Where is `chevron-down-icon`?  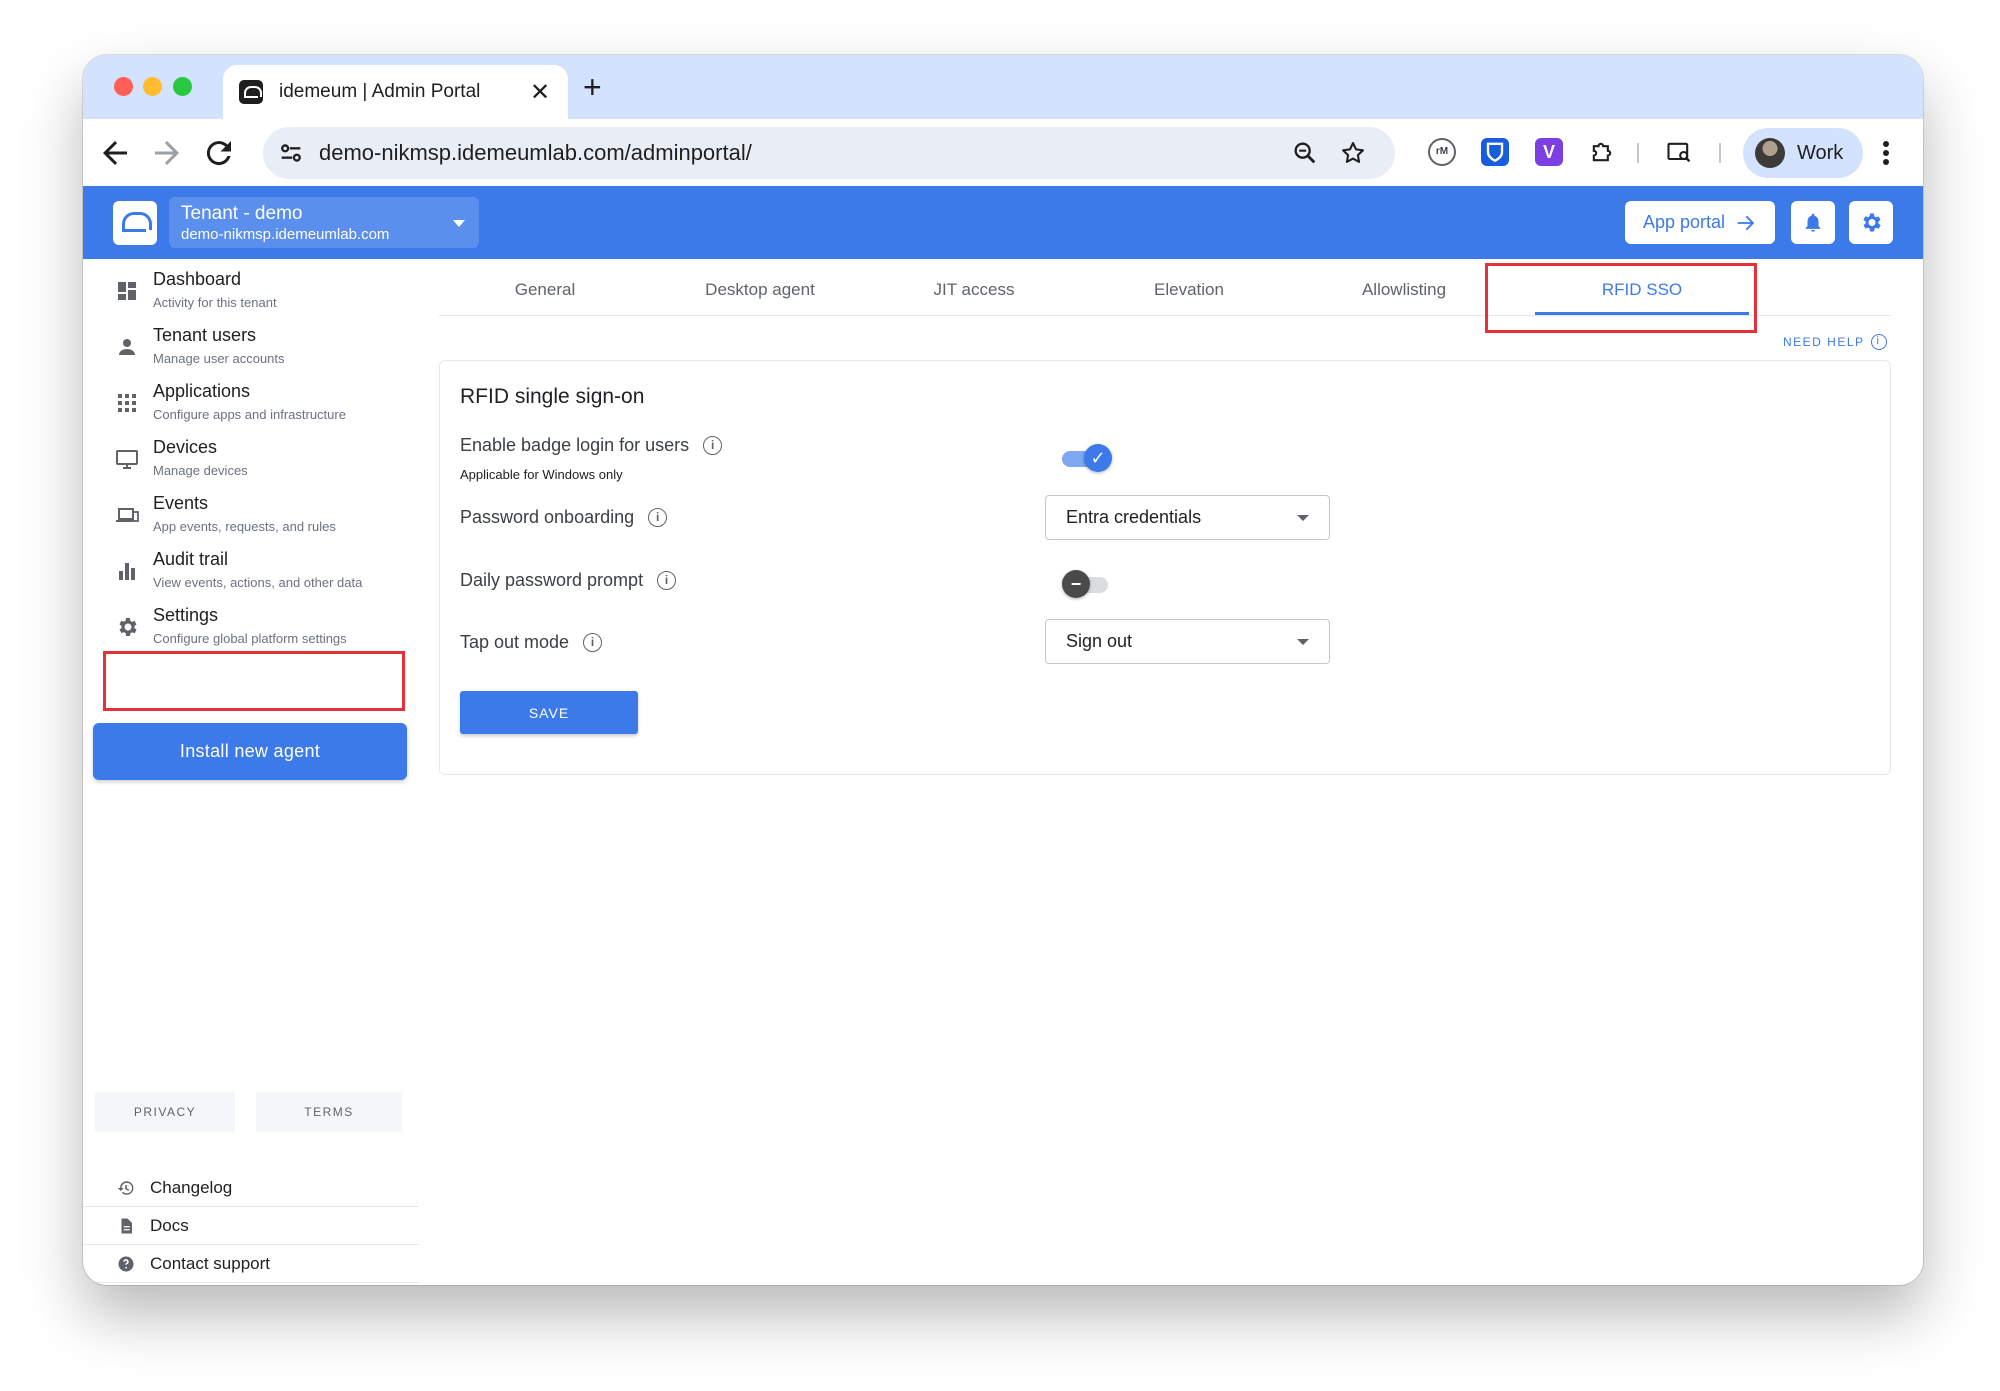
chevron-down-icon is located at coordinates (459, 223).